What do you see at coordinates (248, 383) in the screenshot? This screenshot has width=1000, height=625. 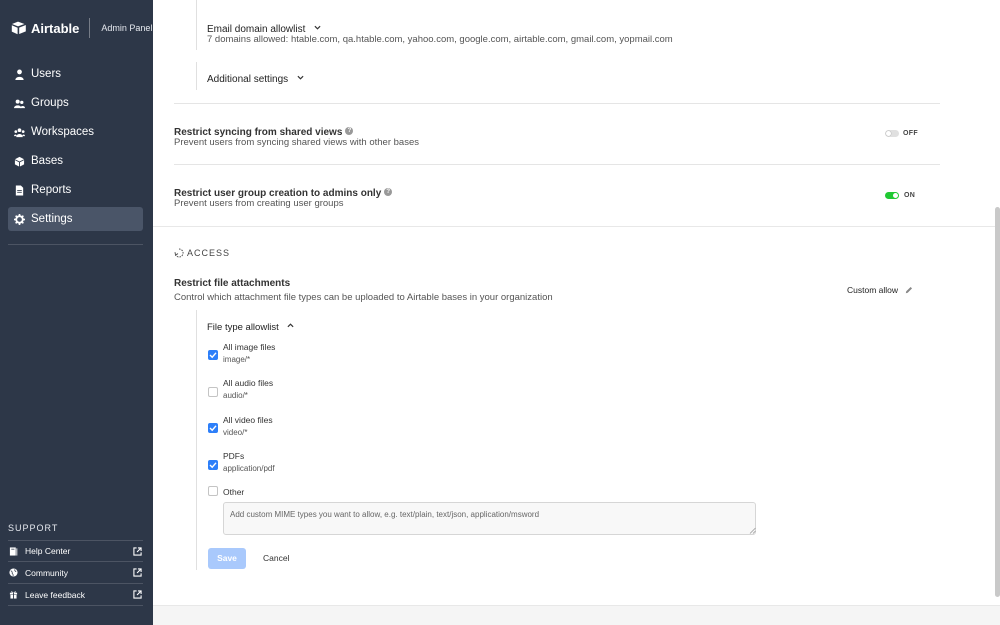 I see `option-title: All audio files` at bounding box center [248, 383].